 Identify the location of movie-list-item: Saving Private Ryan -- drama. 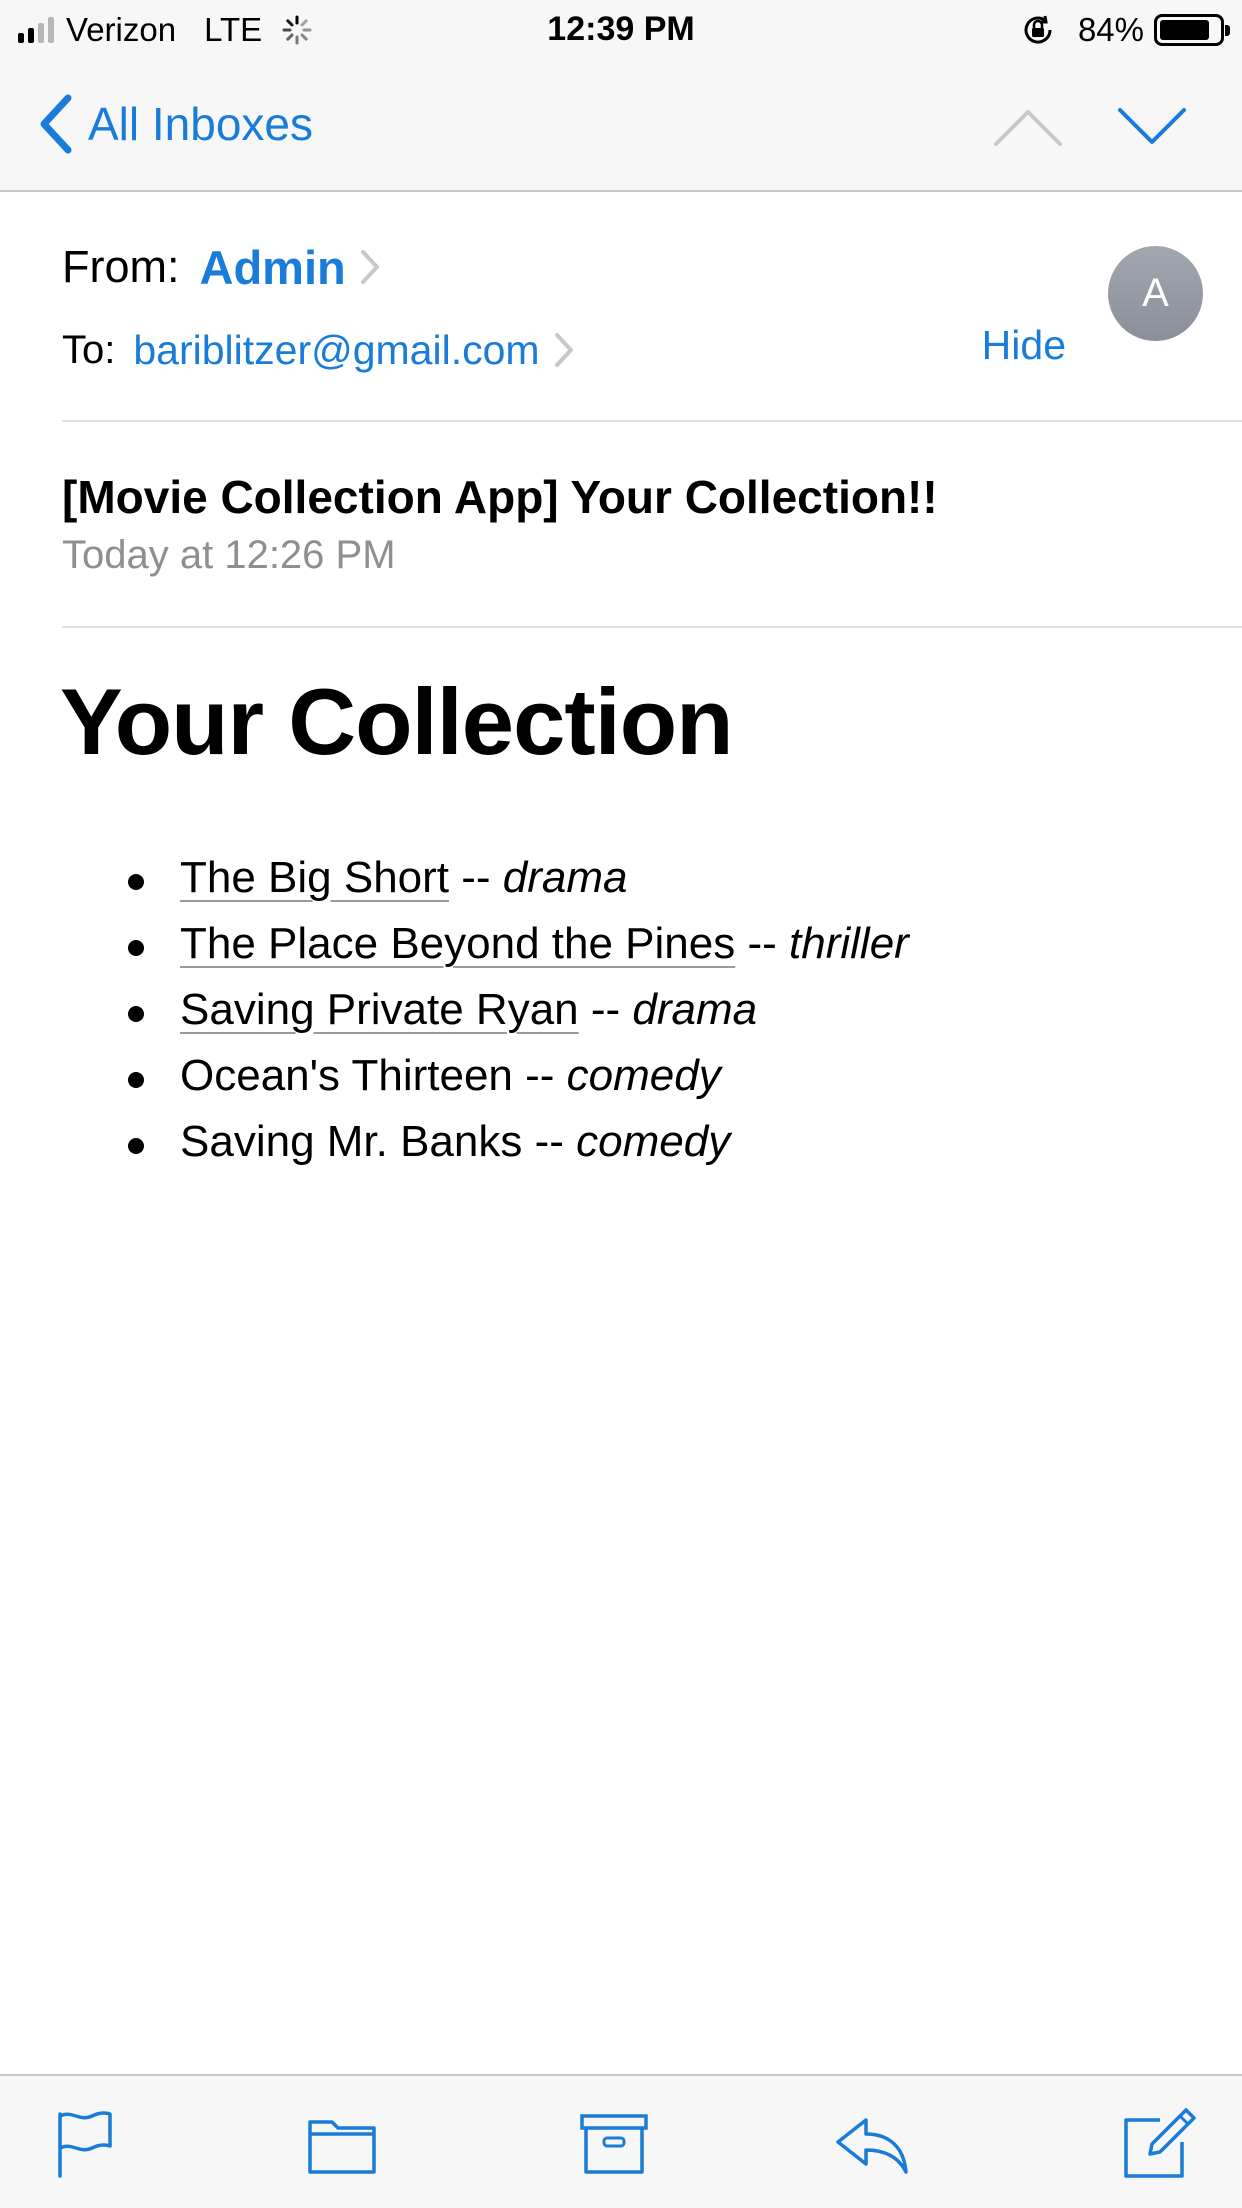
(514, 1015).